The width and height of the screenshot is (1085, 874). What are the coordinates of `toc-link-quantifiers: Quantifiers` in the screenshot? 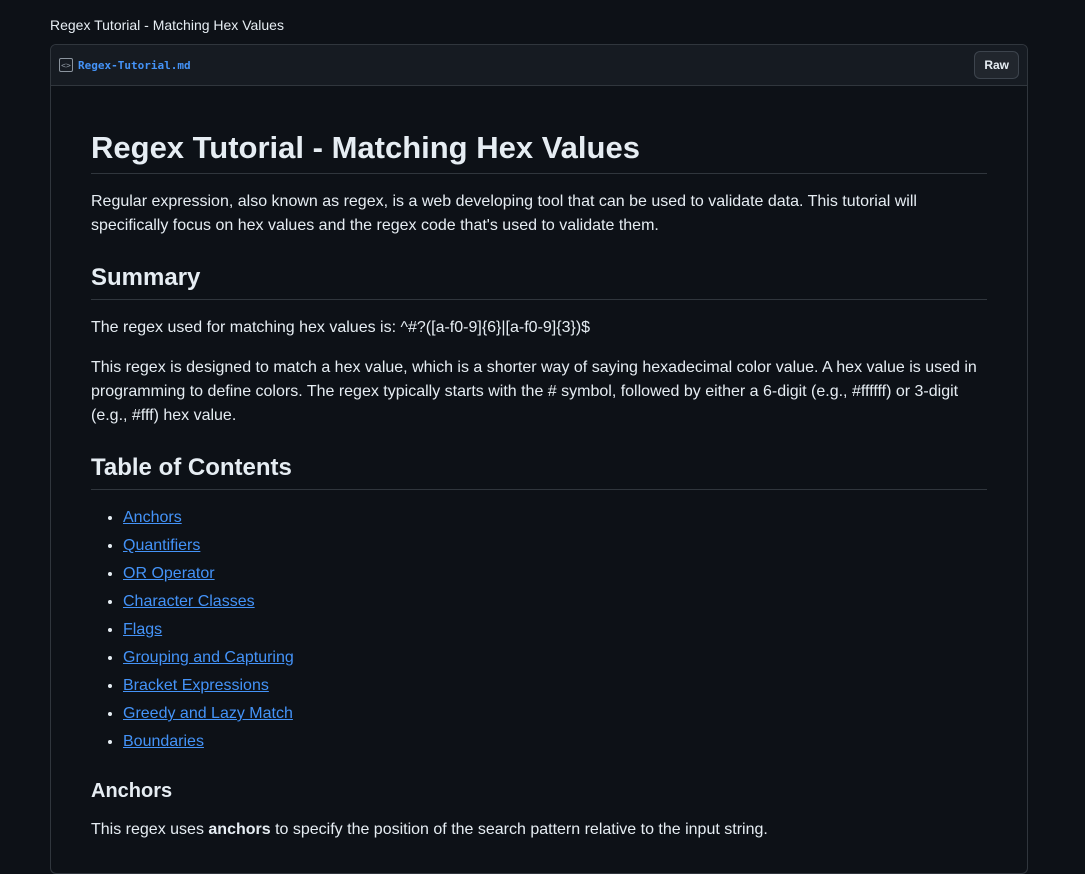 It's located at (161, 545).